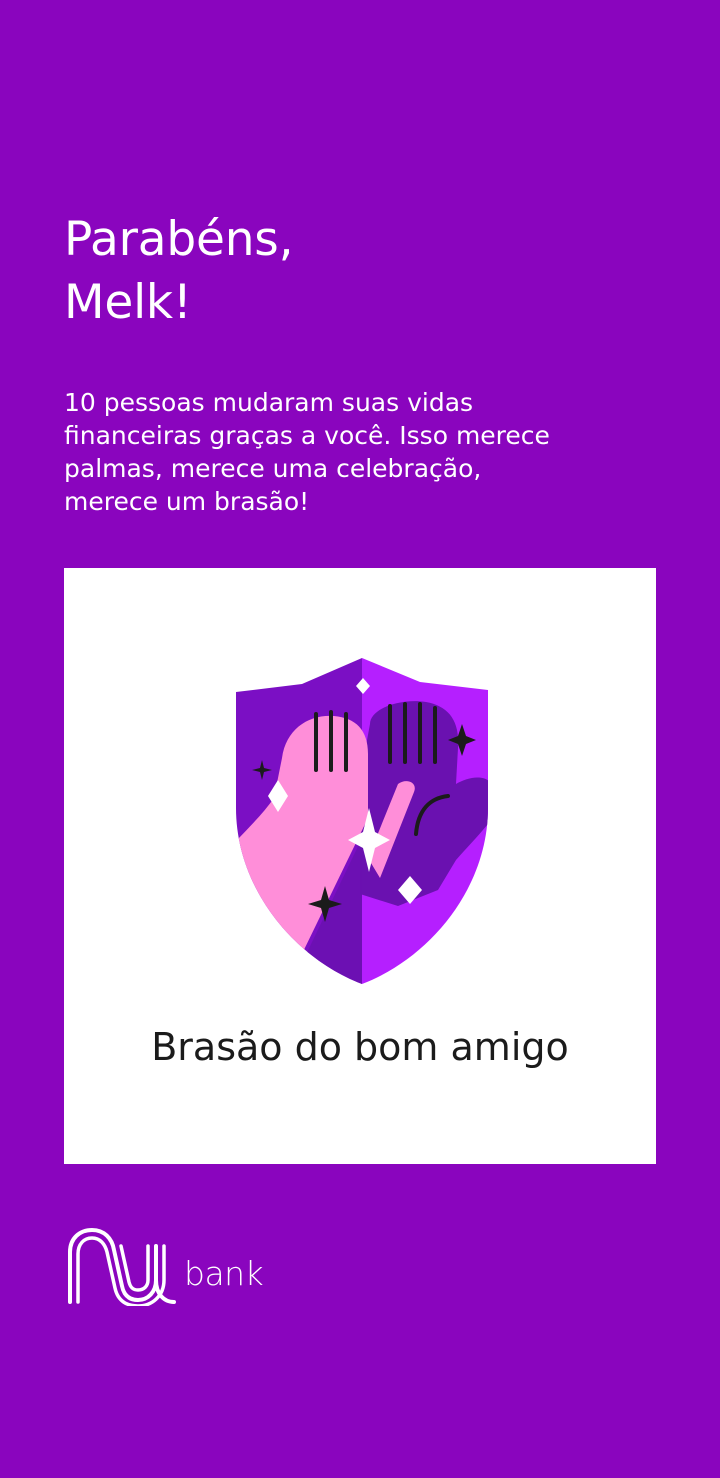 Image resolution: width=720 pixels, height=1478 pixels. Describe the element at coordinates (360, 1047) in the screenshot. I see `badge-title: Brasão do bom amigo` at that location.